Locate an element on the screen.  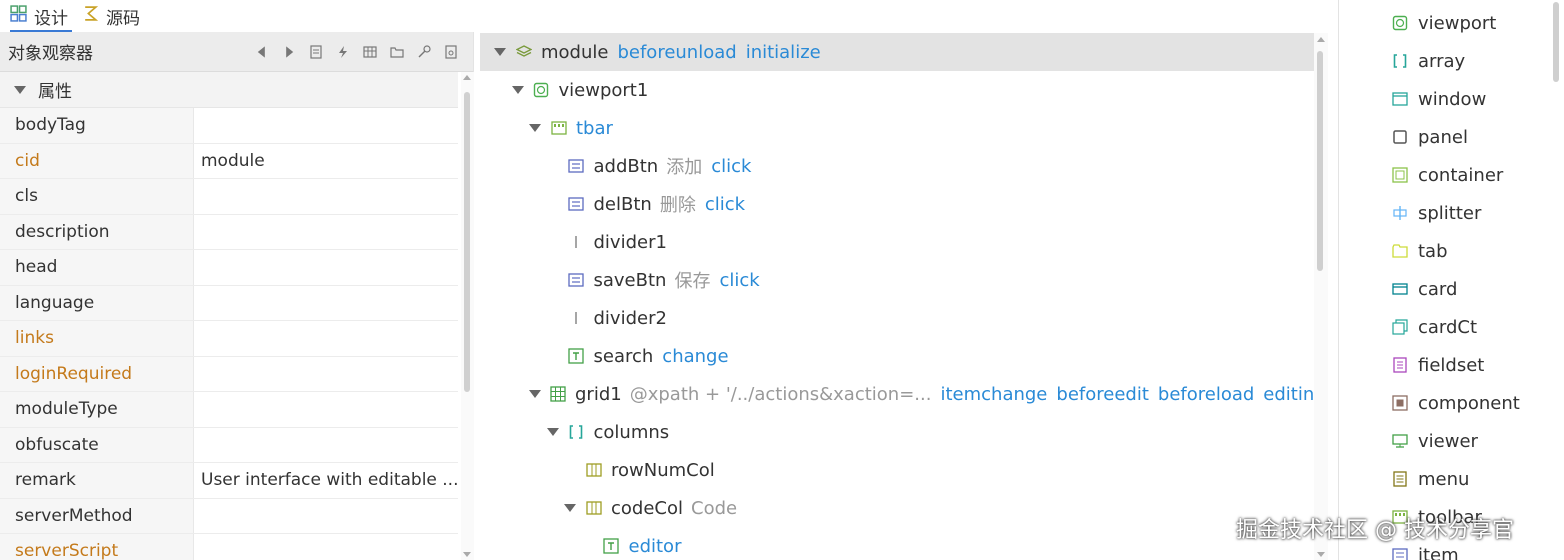
property-row: language is located at coordinates (229, 303).